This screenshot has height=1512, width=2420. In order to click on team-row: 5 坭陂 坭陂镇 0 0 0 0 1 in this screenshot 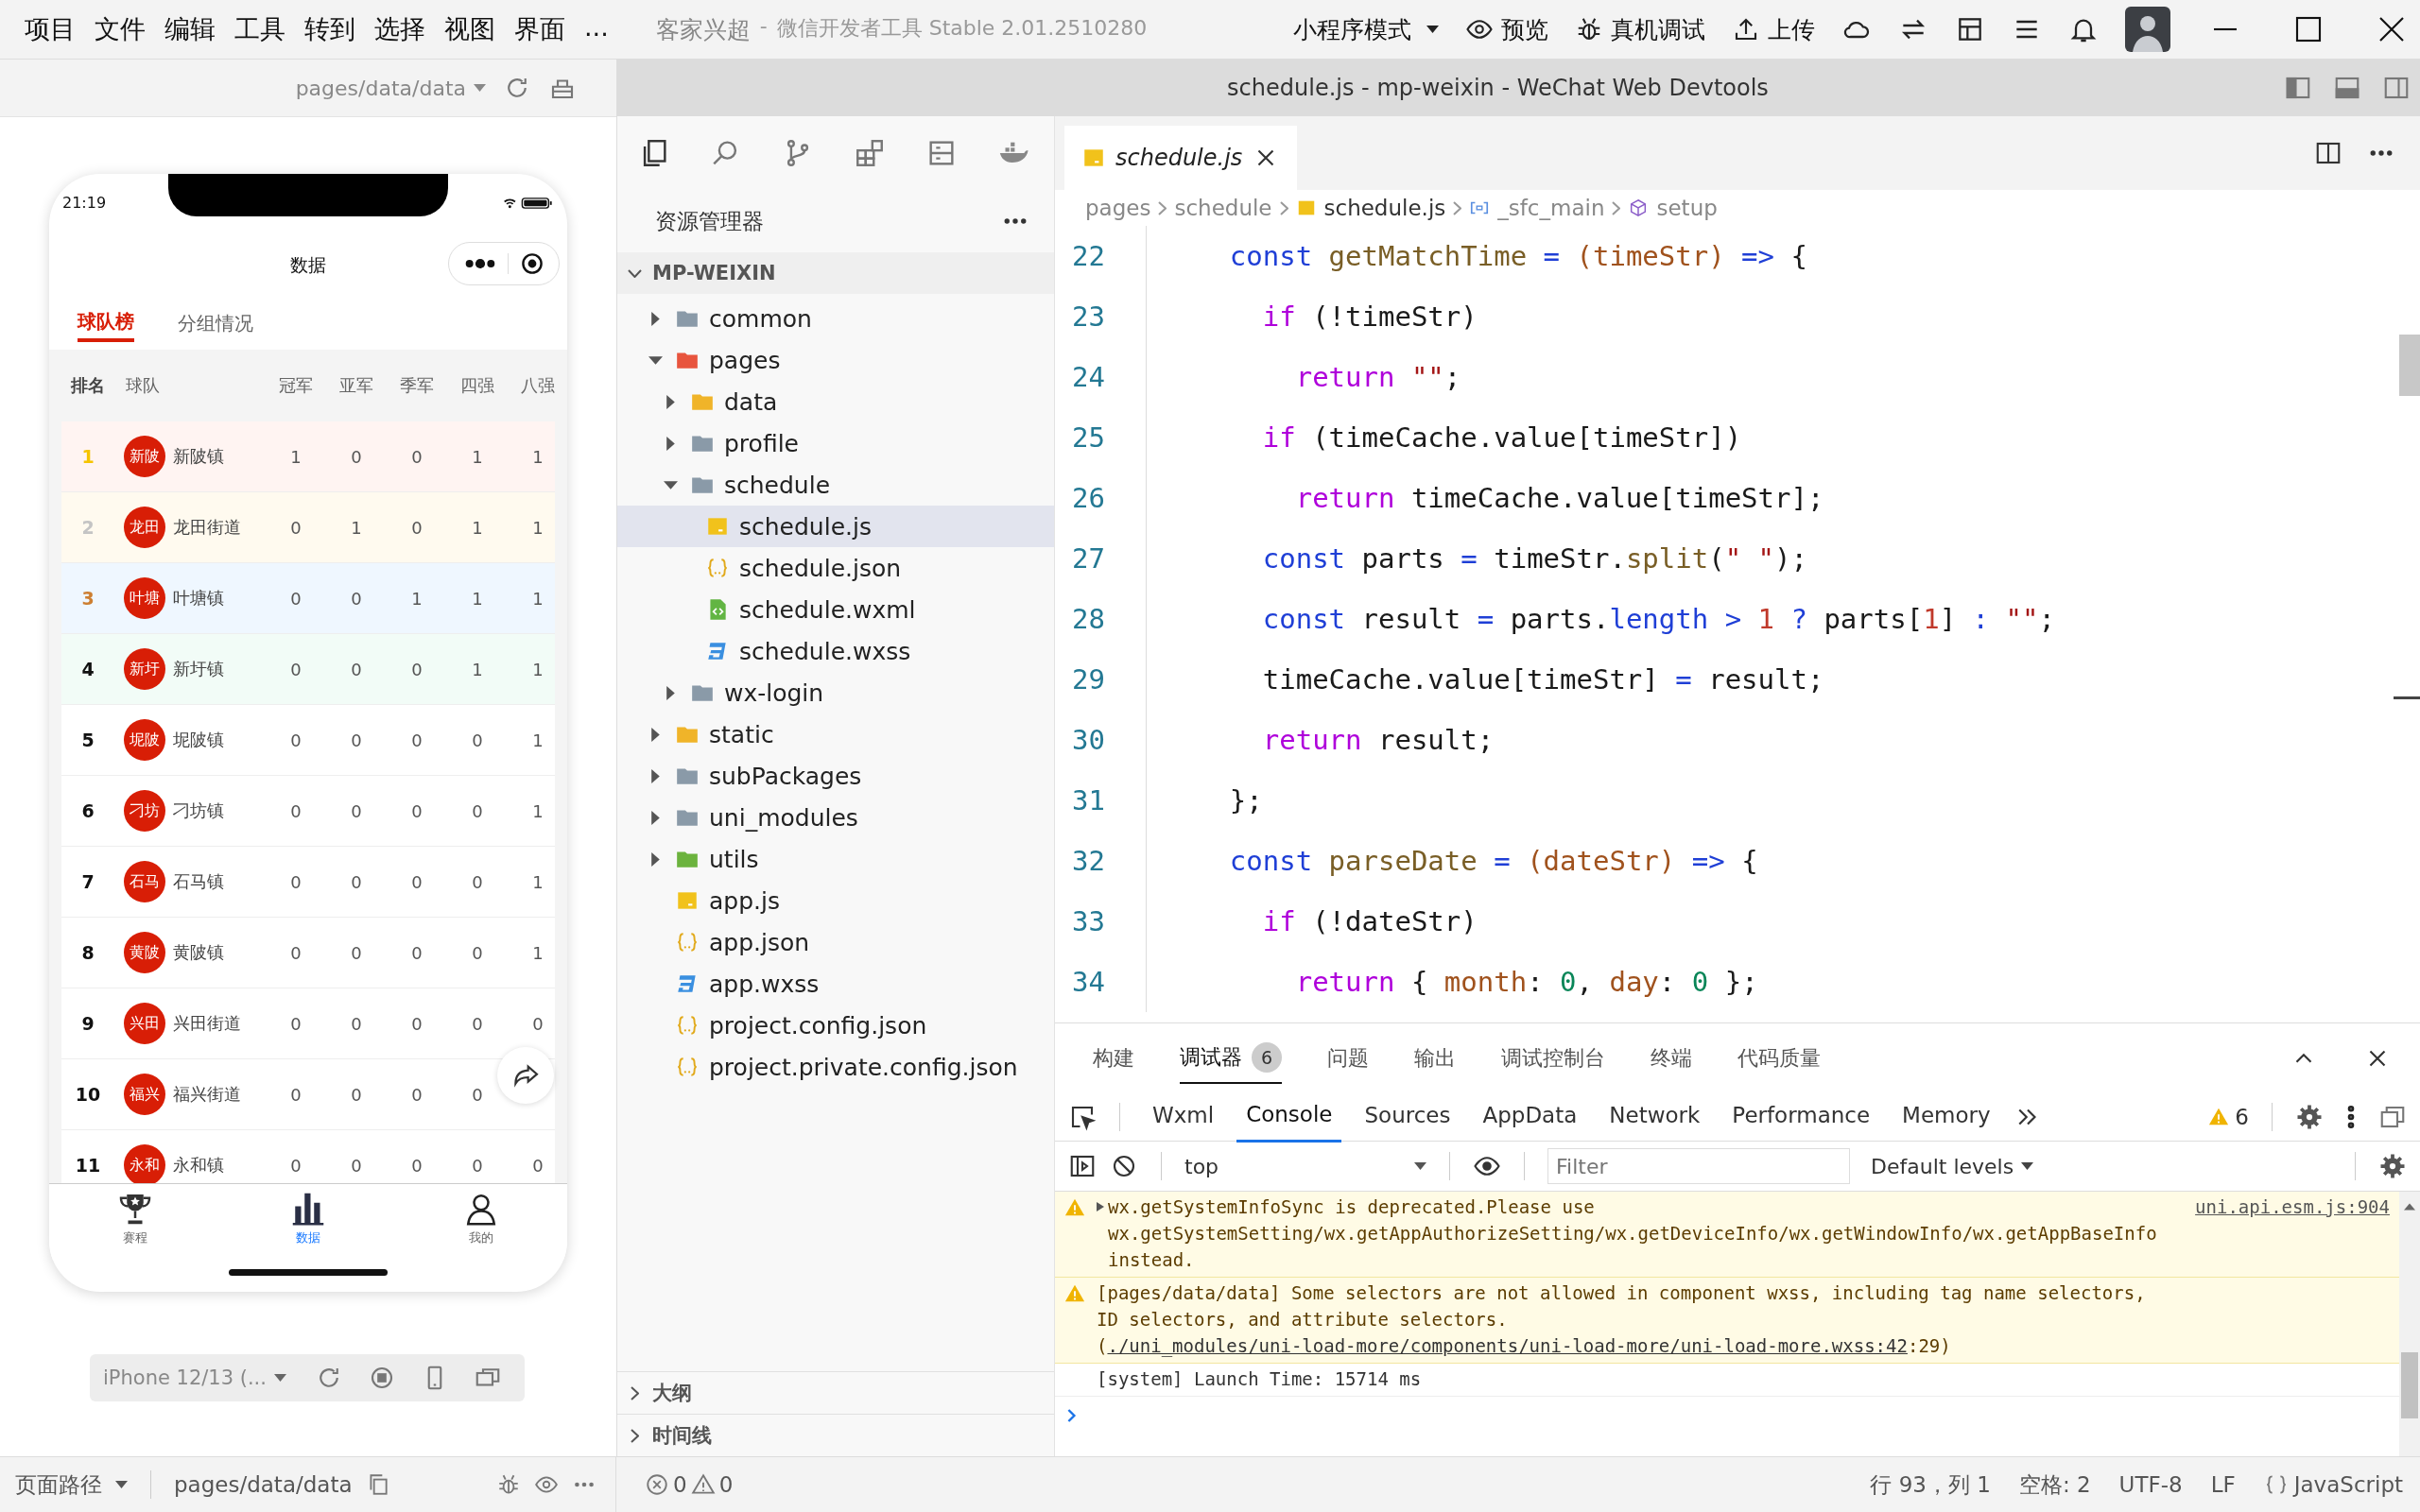, I will do `click(308, 740)`.